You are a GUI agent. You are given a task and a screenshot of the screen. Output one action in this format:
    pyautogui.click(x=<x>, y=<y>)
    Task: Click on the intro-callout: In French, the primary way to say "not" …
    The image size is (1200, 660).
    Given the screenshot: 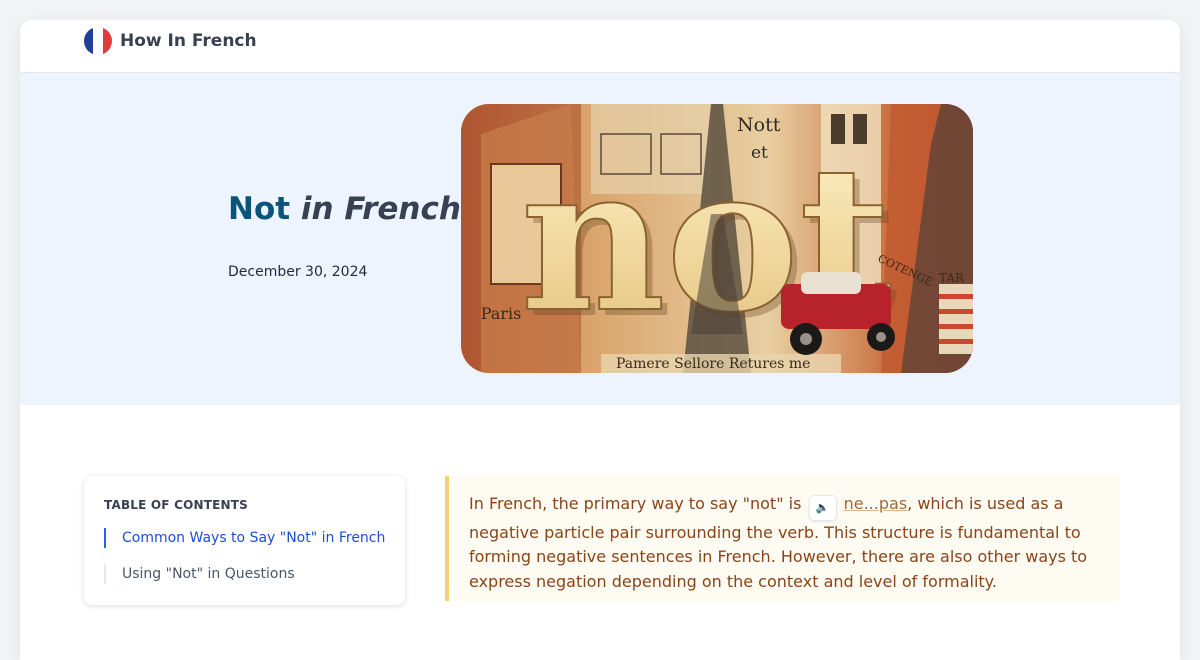 What is the action you would take?
    pyautogui.click(x=782, y=538)
    